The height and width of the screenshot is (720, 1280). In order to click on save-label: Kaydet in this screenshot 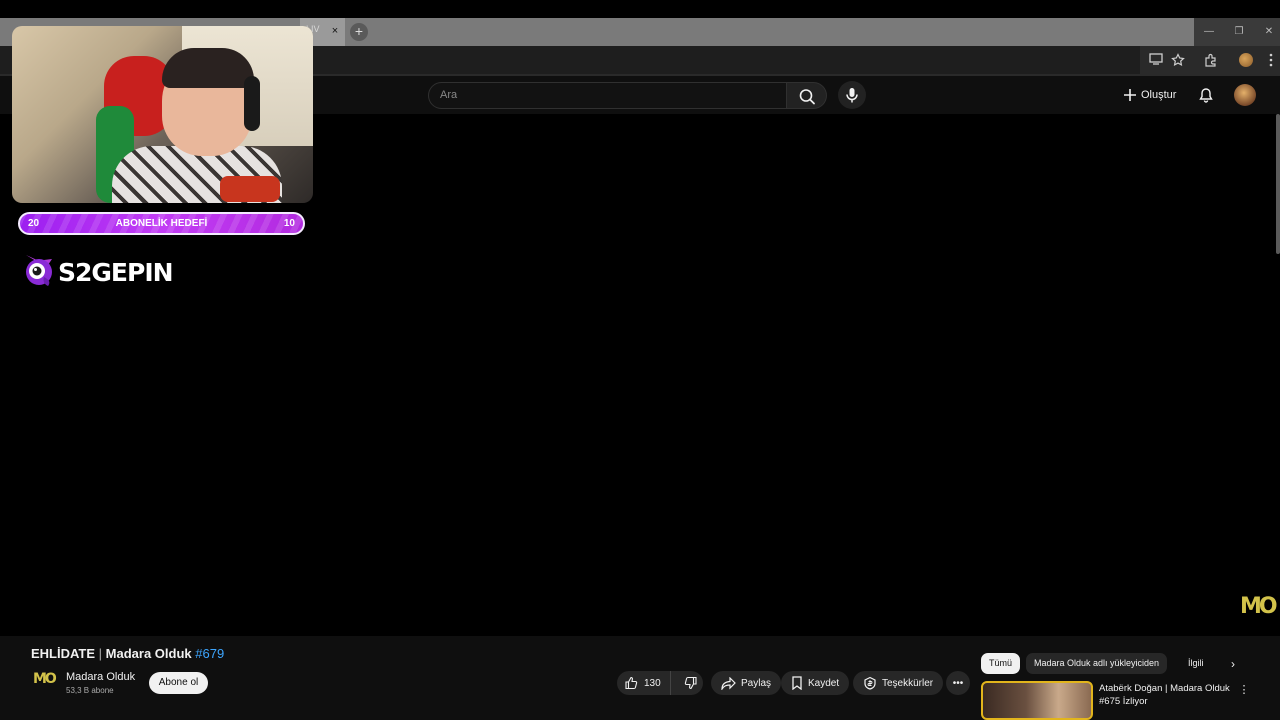, I will do `click(824, 683)`.